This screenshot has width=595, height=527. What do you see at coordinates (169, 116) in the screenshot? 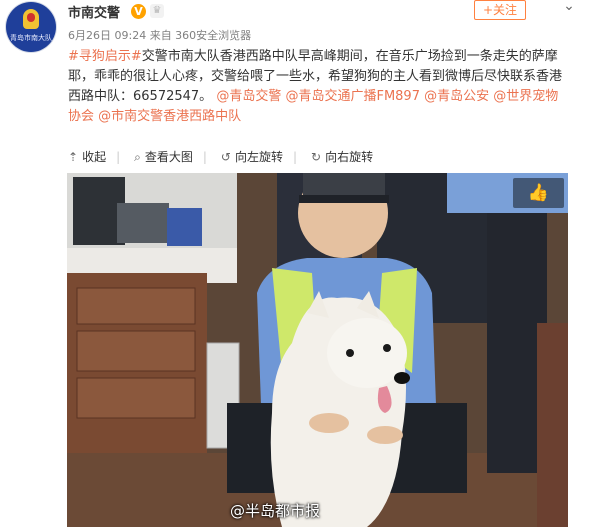
I see `mention-link: @市南交警香港西路中队` at bounding box center [169, 116].